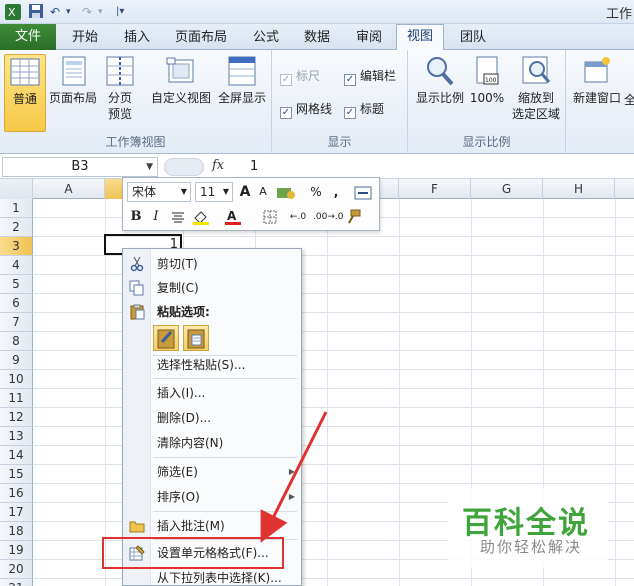 The image size is (634, 586). I want to click on menu-item-sort: 排序(O) ▶, so click(212, 497).